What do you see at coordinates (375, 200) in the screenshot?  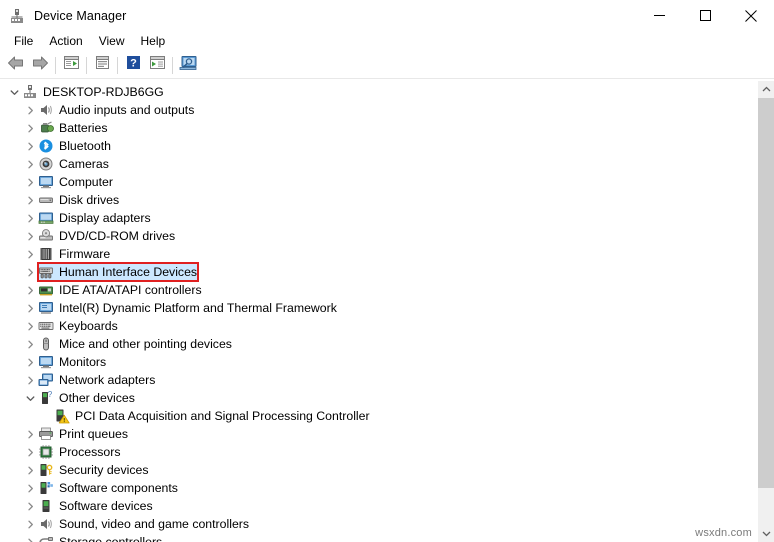 I see `tree-node: Disk drives` at bounding box center [375, 200].